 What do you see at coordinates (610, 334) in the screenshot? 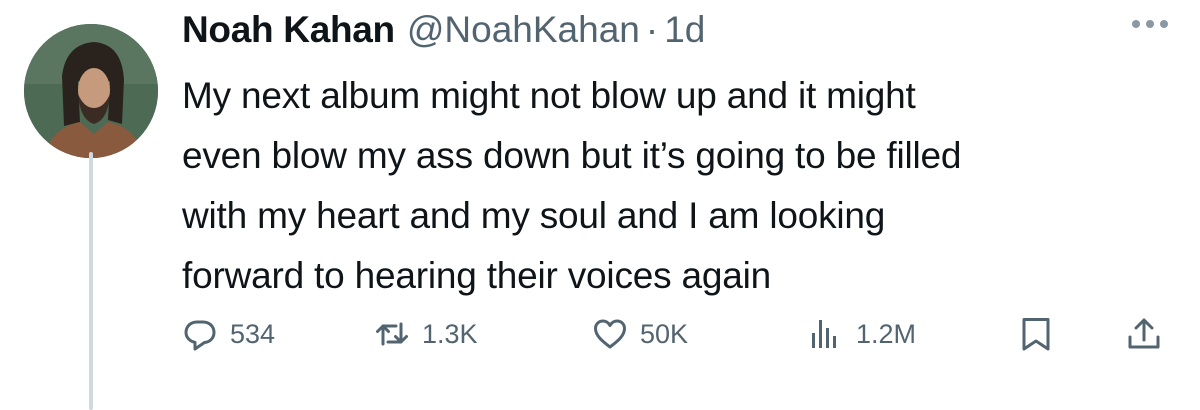
I see `heart-icon` at bounding box center [610, 334].